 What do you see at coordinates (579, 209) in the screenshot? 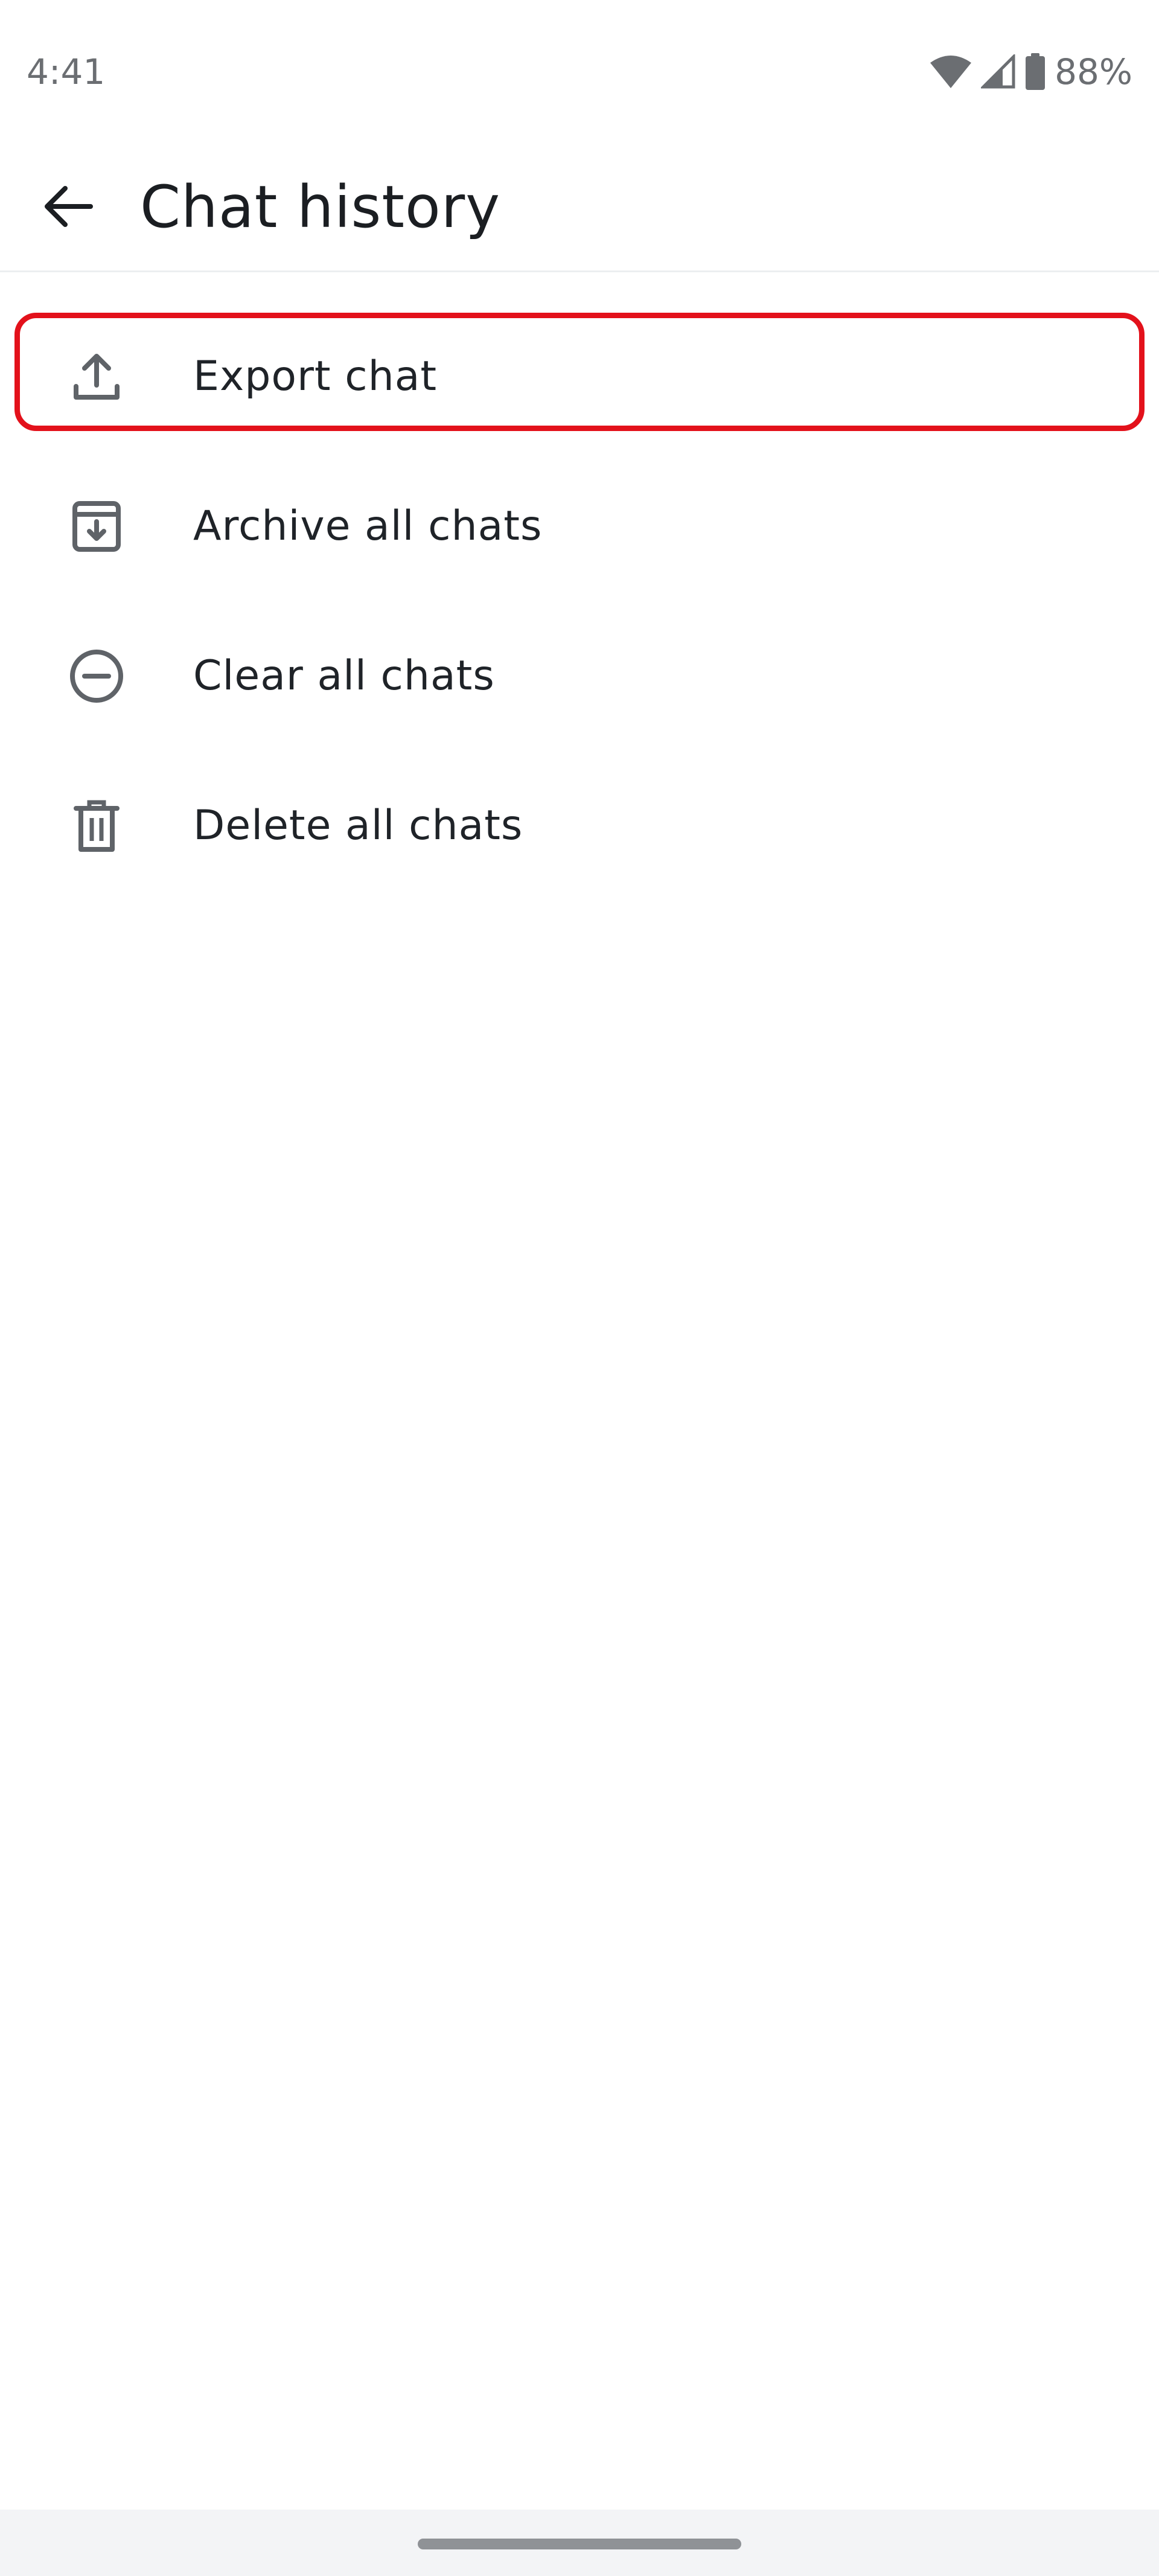
I see `app-bar: Chat history` at bounding box center [579, 209].